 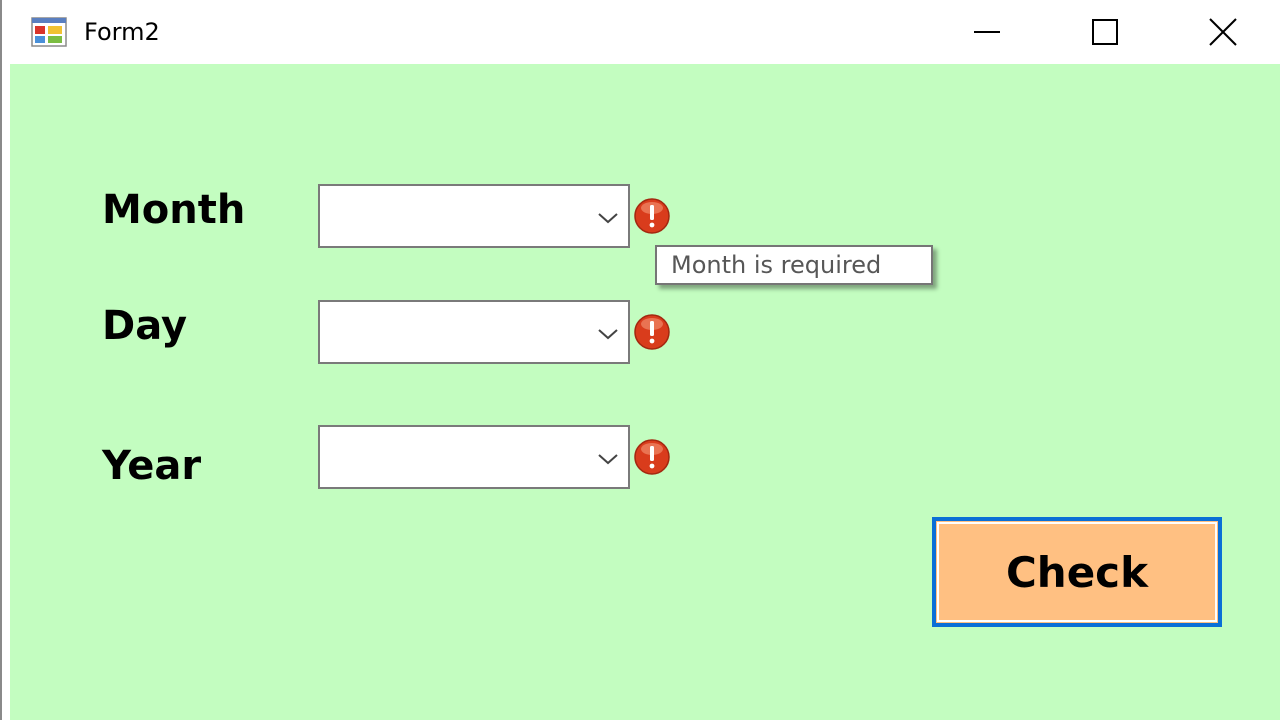 I want to click on check-button: Check, so click(x=1077, y=572).